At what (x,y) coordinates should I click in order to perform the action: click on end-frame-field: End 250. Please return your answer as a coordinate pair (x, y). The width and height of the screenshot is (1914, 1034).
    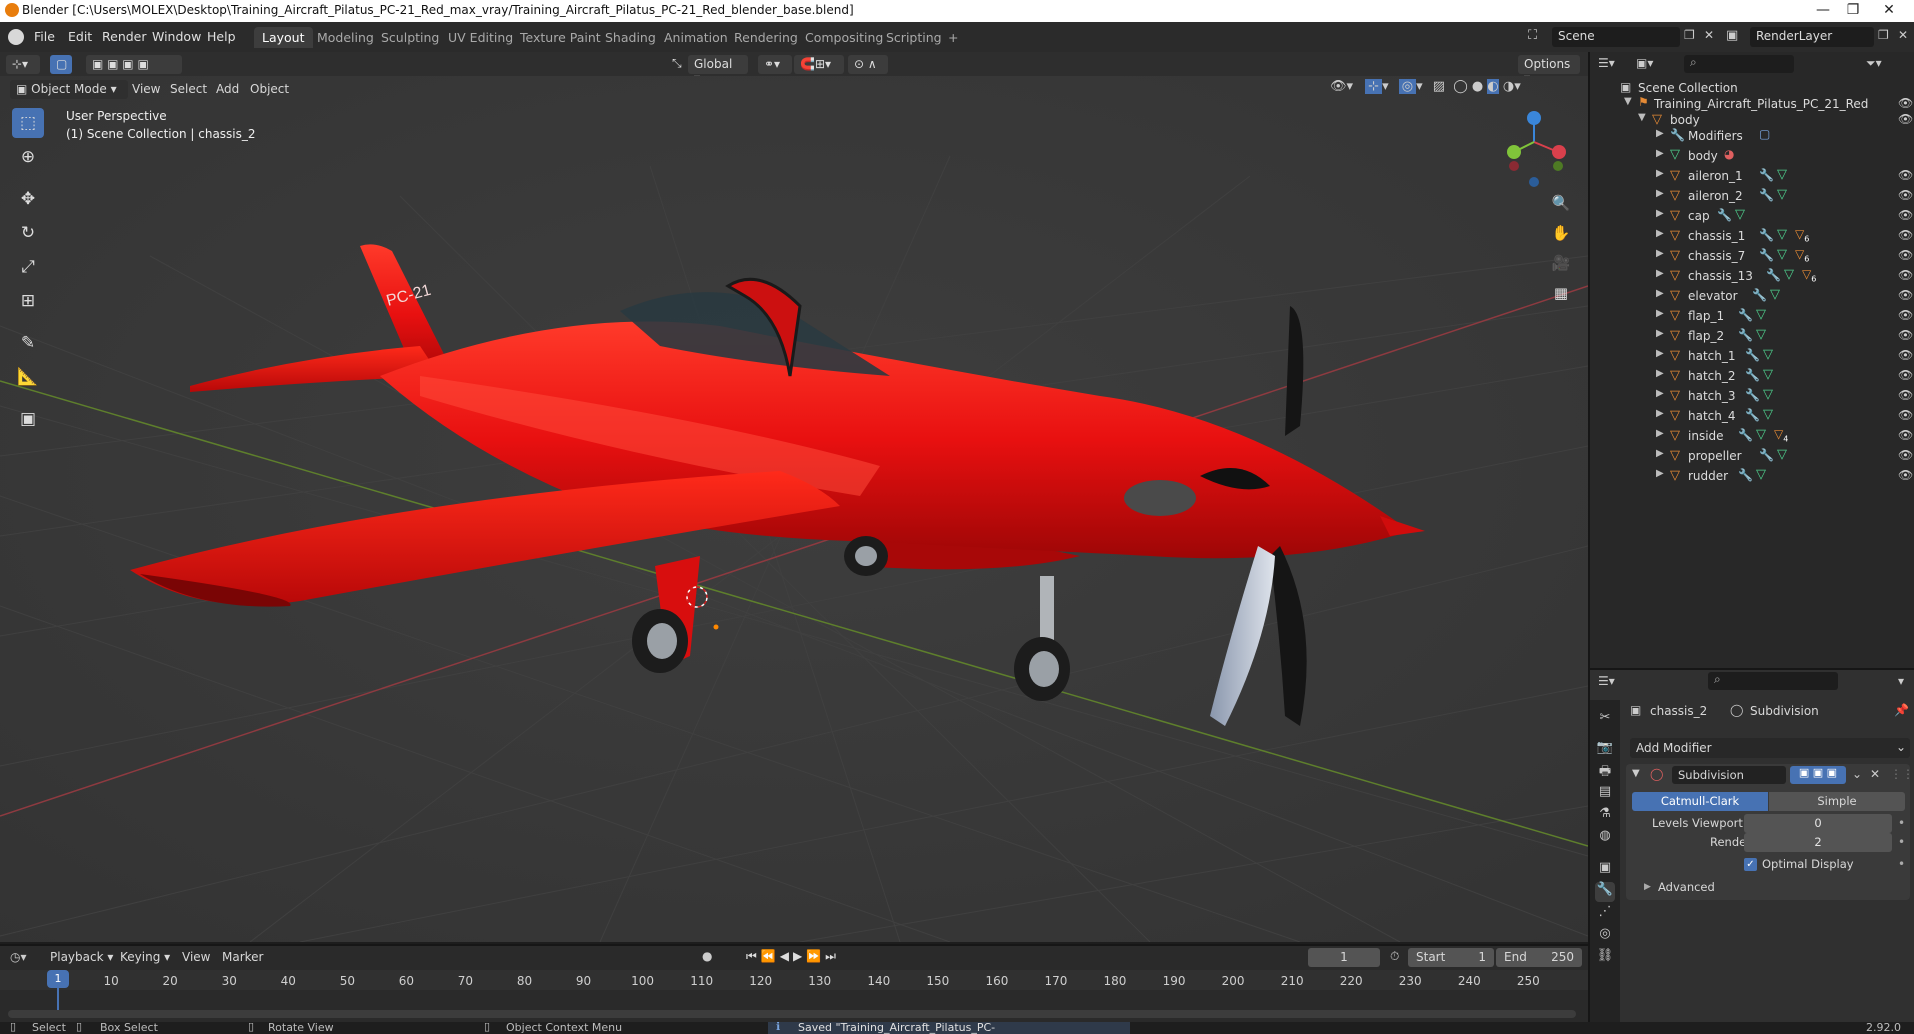
    Looking at the image, I should click on (1539, 957).